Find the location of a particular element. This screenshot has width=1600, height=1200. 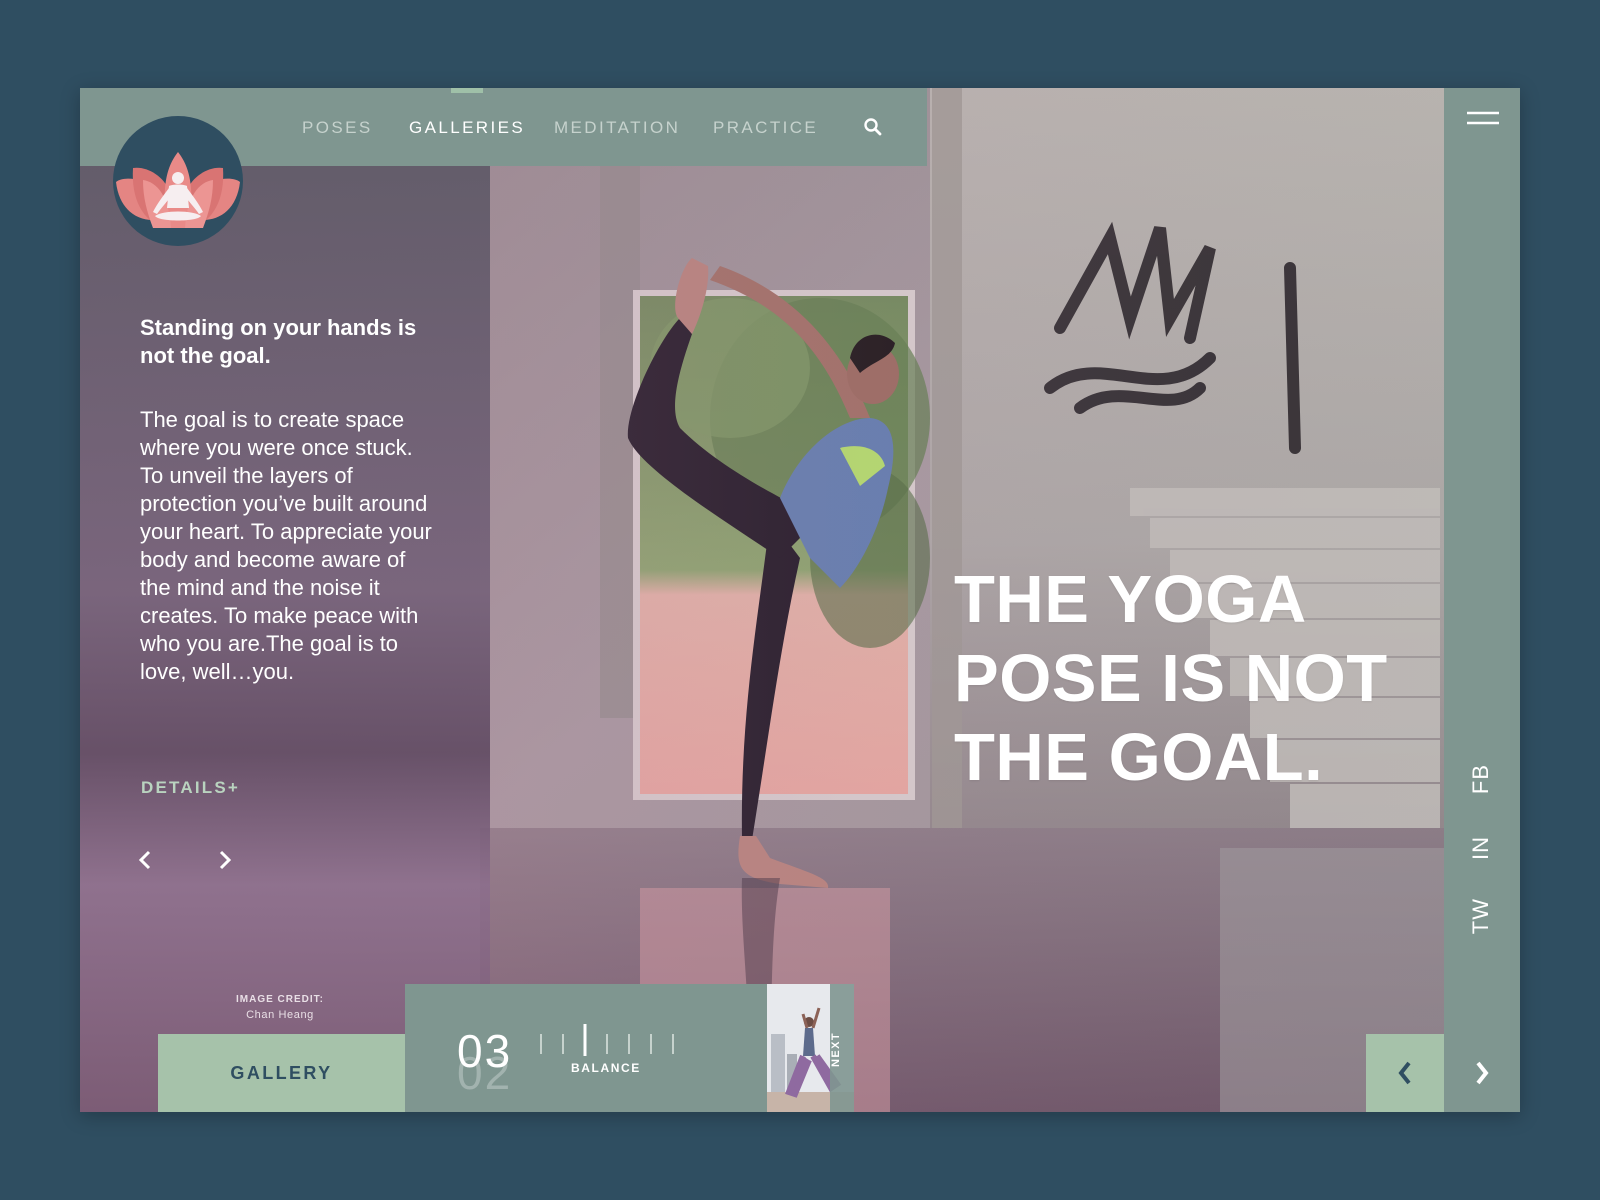

next-slide-button is located at coordinates (1482, 1073).